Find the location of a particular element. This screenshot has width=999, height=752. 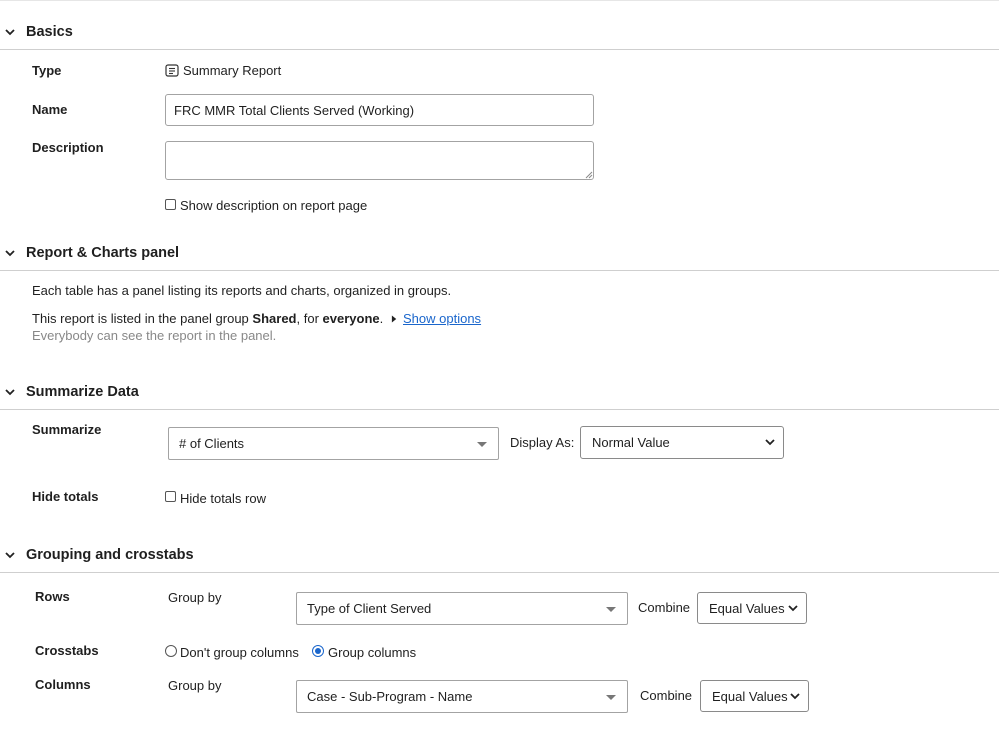

rows-label: Rows is located at coordinates (52, 596).